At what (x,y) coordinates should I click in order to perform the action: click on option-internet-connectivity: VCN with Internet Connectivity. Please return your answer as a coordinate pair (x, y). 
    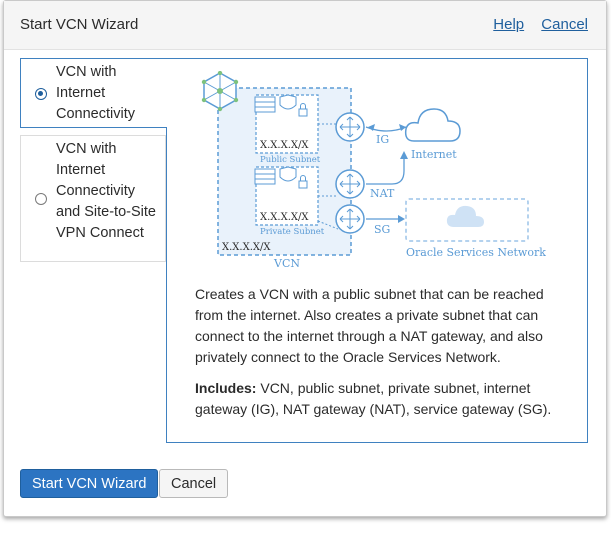
    Looking at the image, I should click on (93, 93).